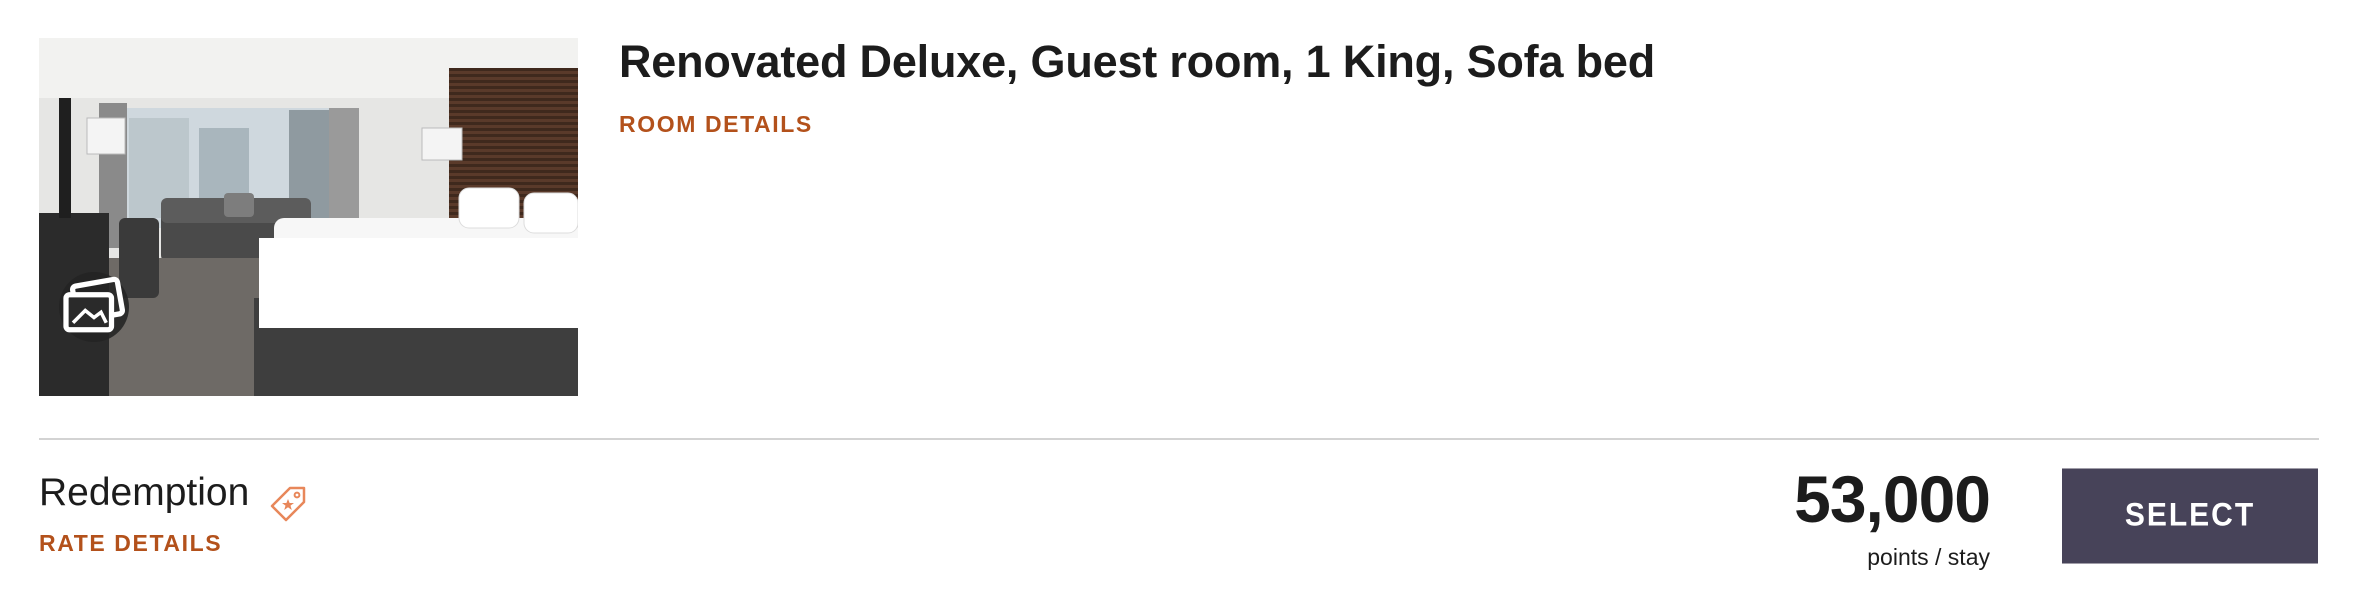  Describe the element at coordinates (716, 124) in the screenshot. I see `room-details-link: ROOM DETAILS` at that location.